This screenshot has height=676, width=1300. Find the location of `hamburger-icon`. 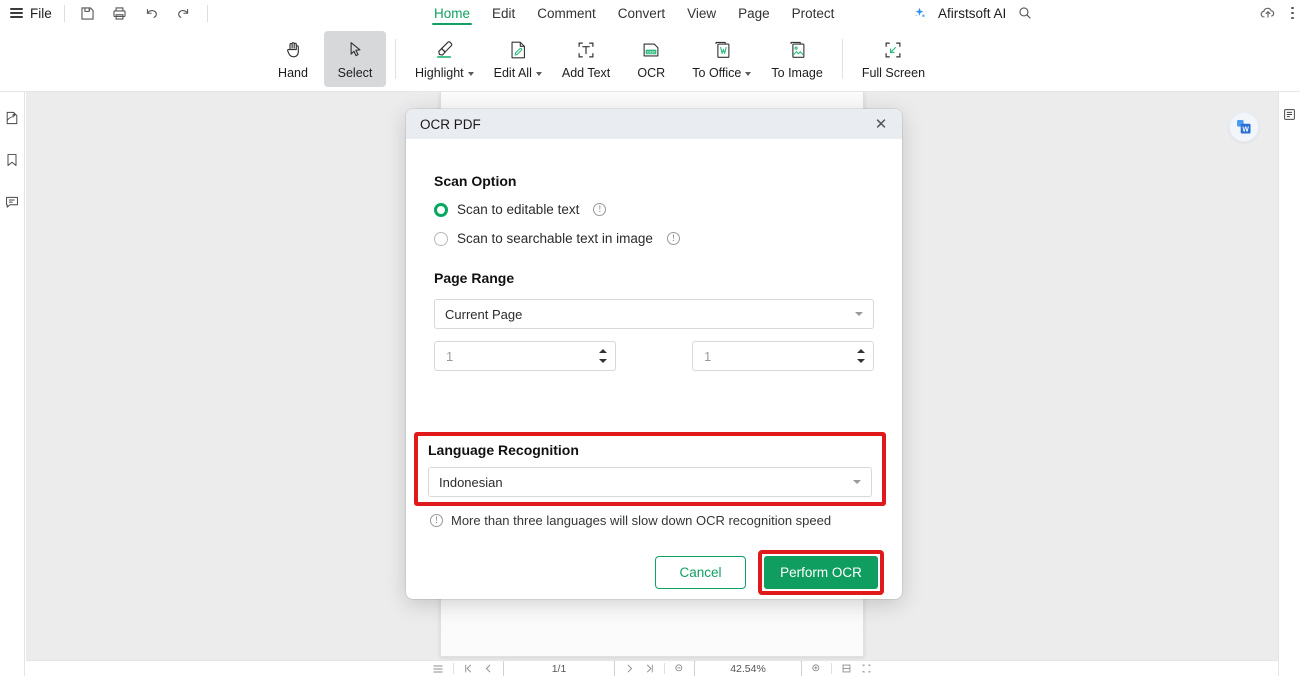

hamburger-icon is located at coordinates (16, 13).